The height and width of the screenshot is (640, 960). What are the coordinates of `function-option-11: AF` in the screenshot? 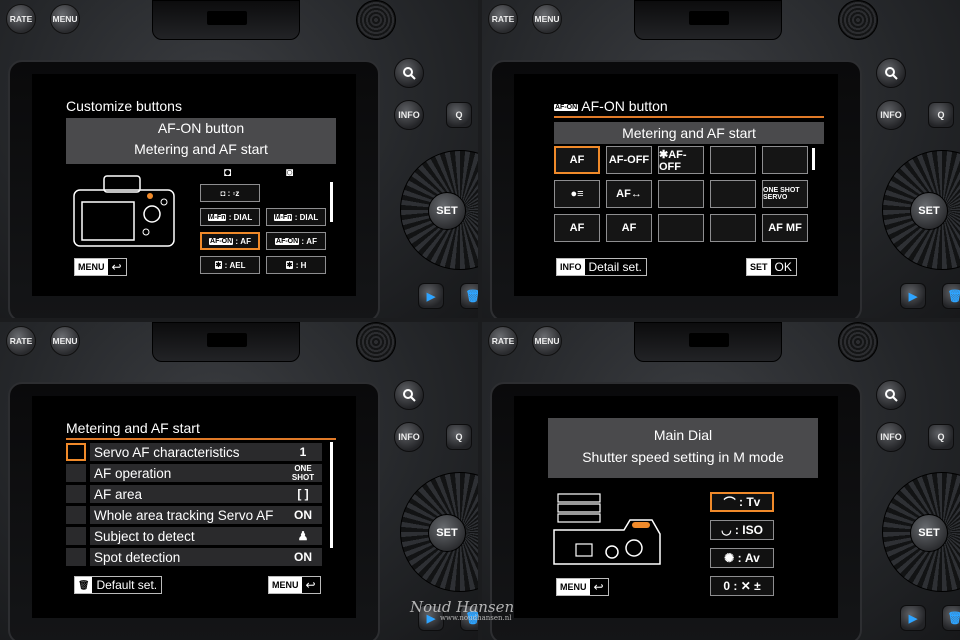 It's located at (577, 228).